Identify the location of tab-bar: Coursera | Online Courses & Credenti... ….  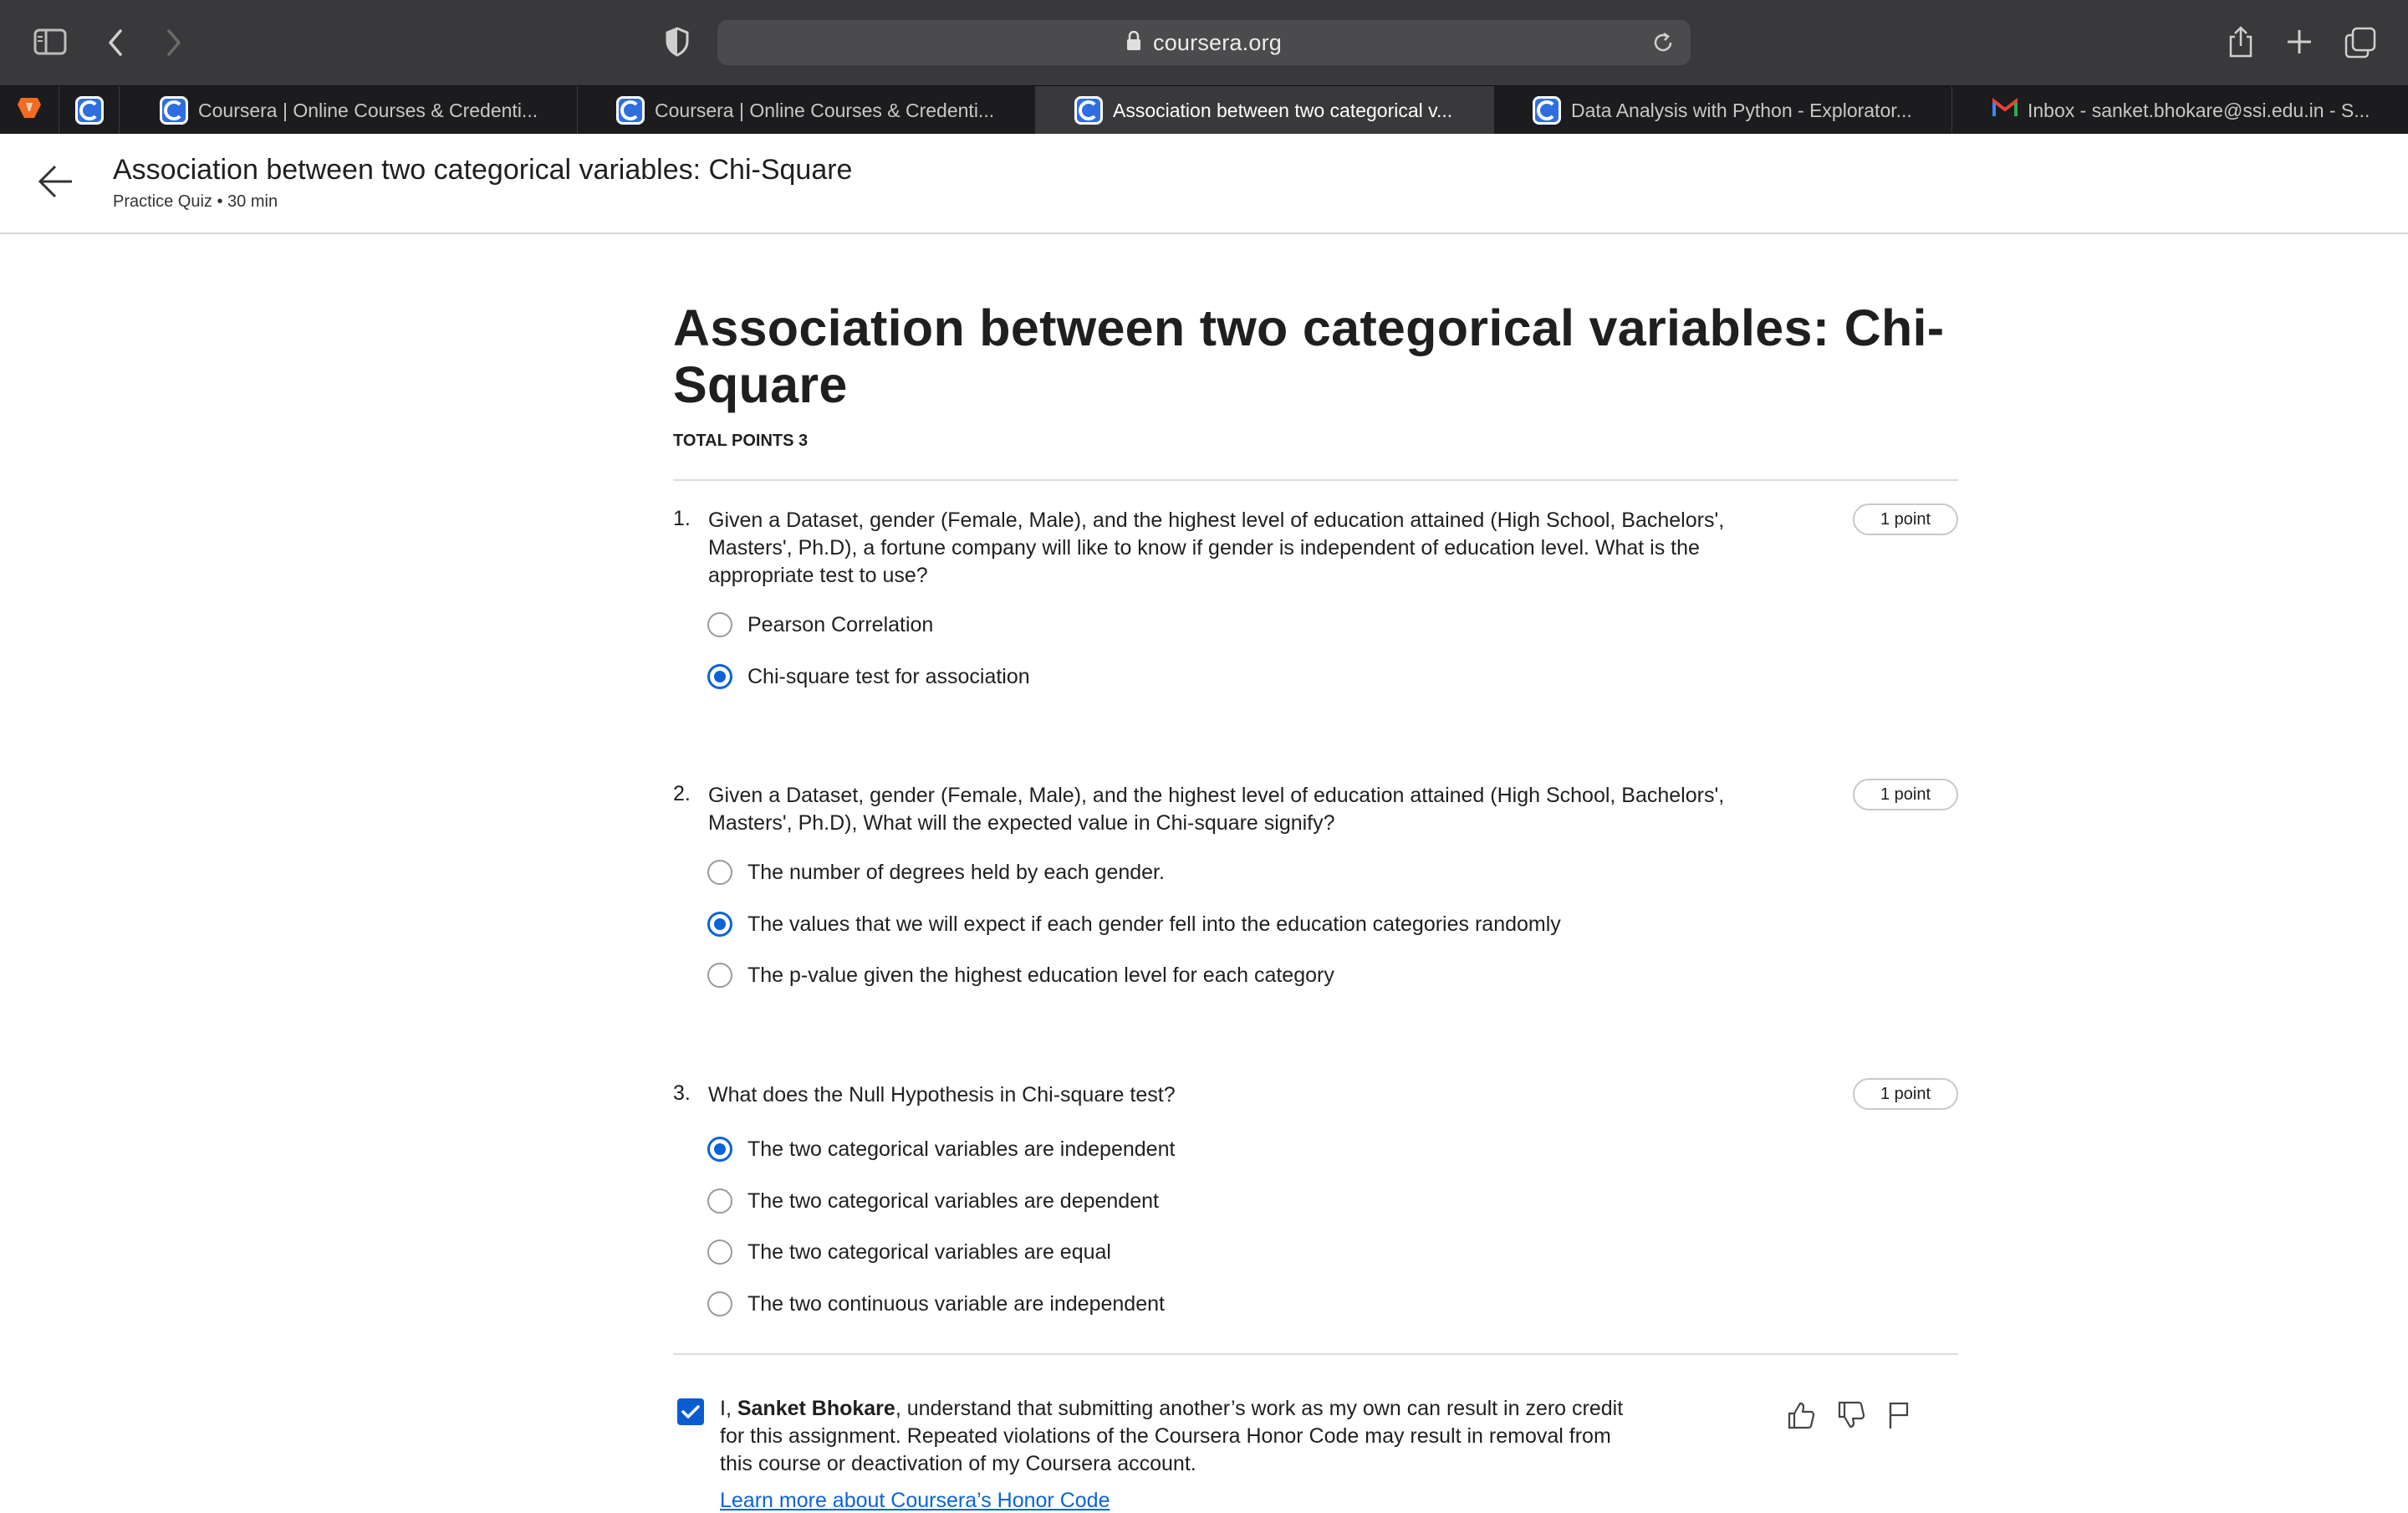
(1204, 110).